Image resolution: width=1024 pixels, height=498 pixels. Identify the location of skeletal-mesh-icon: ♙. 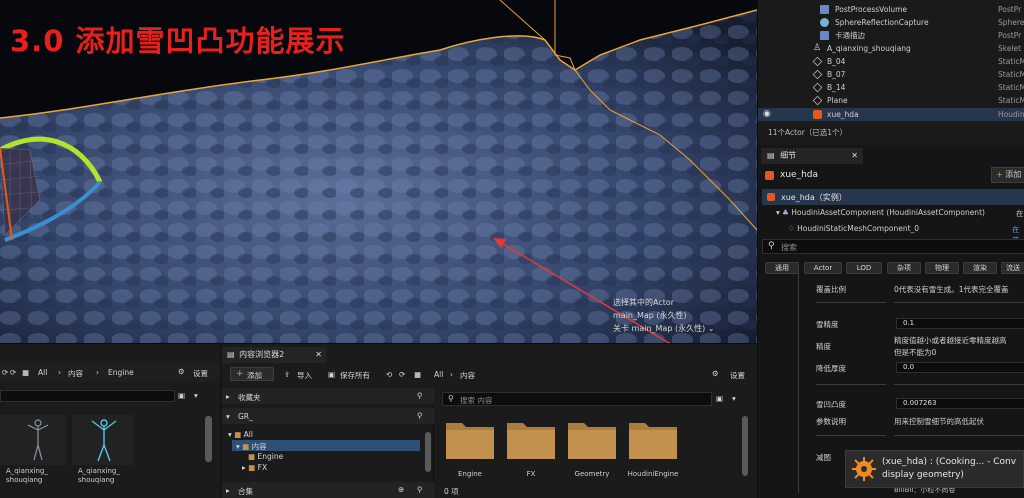
(817, 48).